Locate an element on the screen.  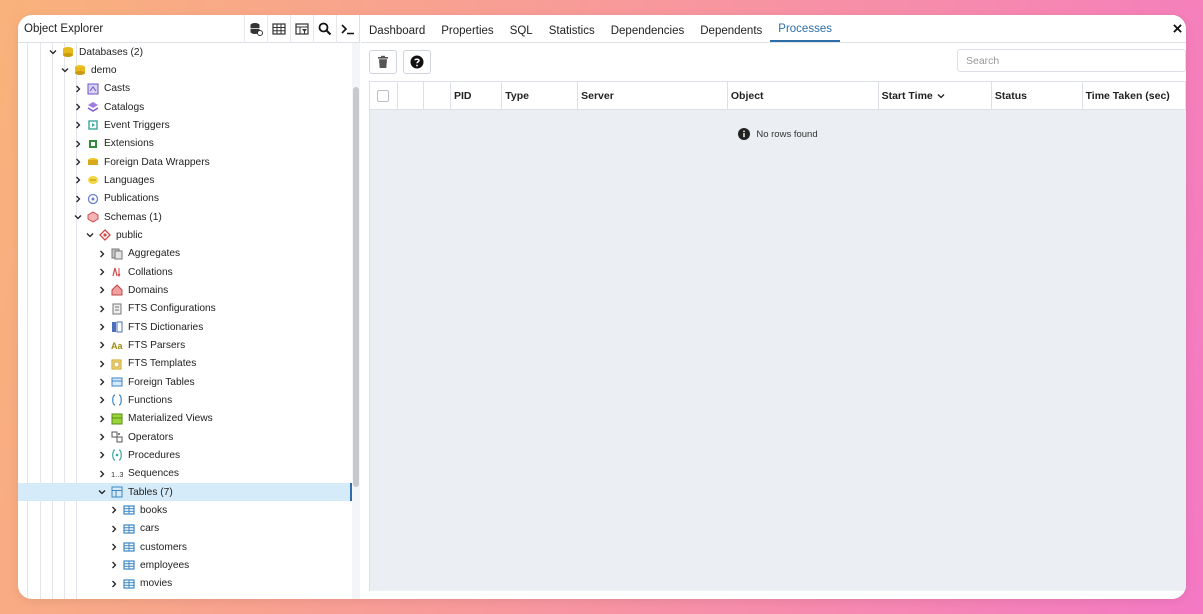
tree-item-extensions: Extensions is located at coordinates (185, 144).